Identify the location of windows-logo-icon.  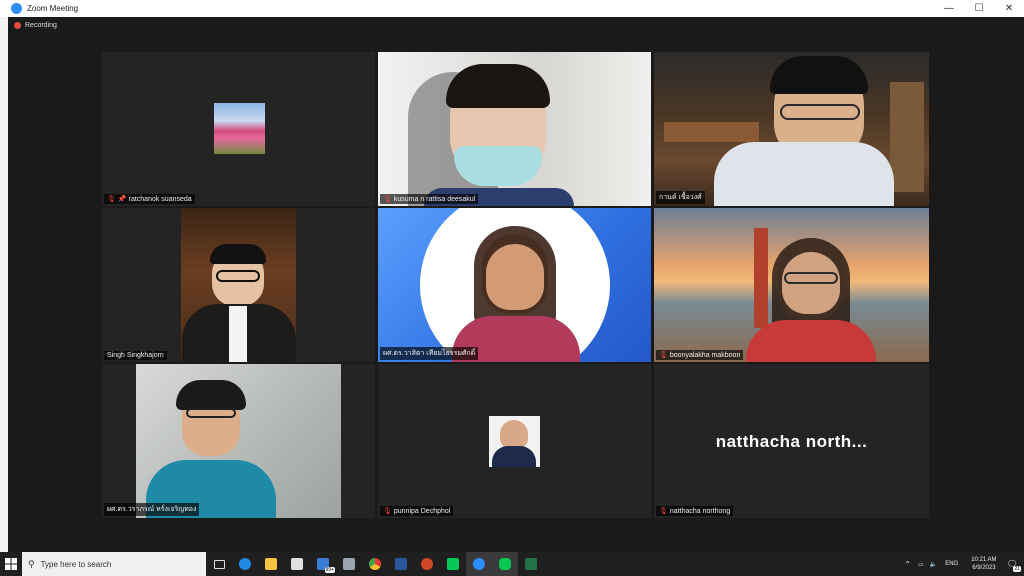
(11, 564).